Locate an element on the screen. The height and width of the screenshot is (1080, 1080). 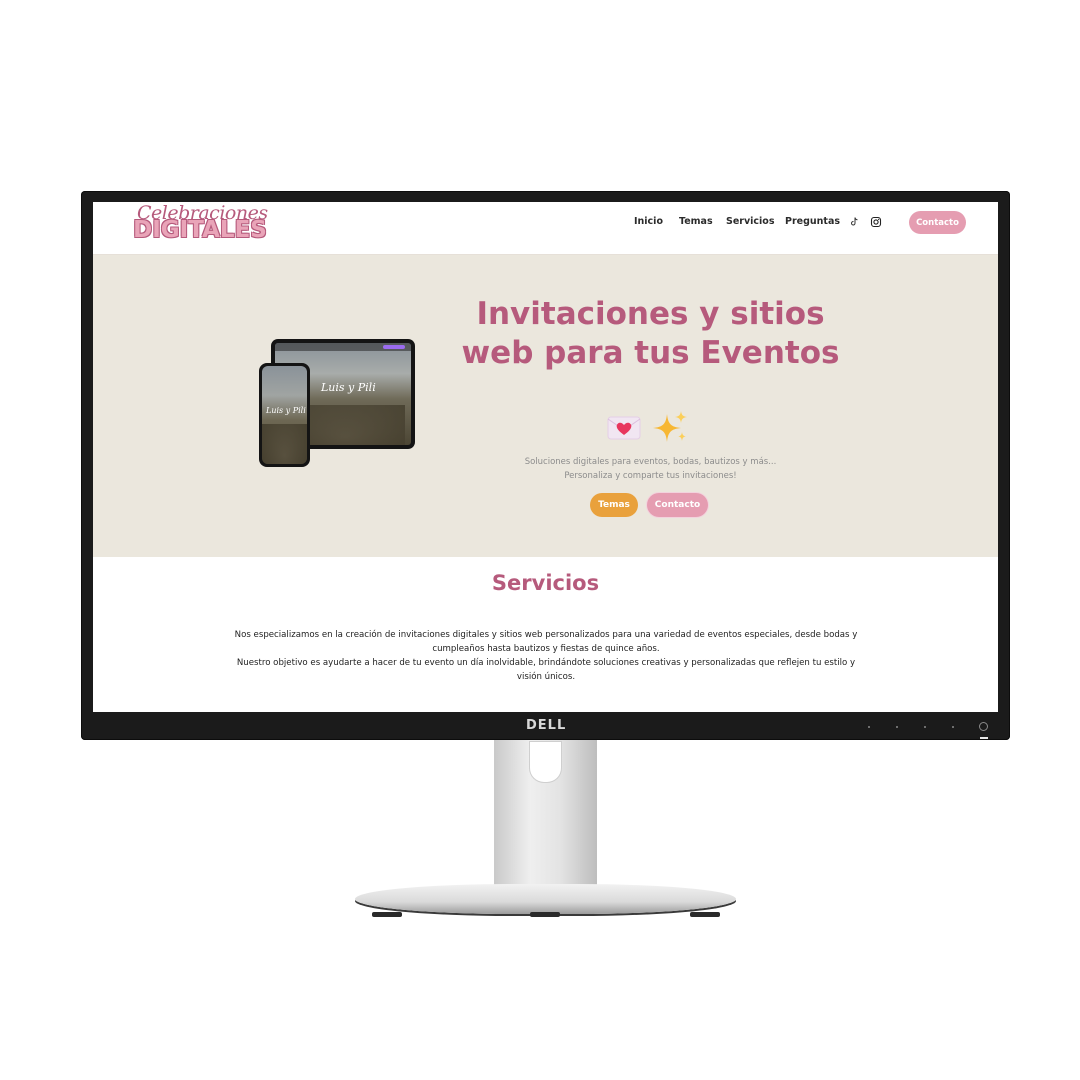
instagram-icon is located at coordinates (876, 222).